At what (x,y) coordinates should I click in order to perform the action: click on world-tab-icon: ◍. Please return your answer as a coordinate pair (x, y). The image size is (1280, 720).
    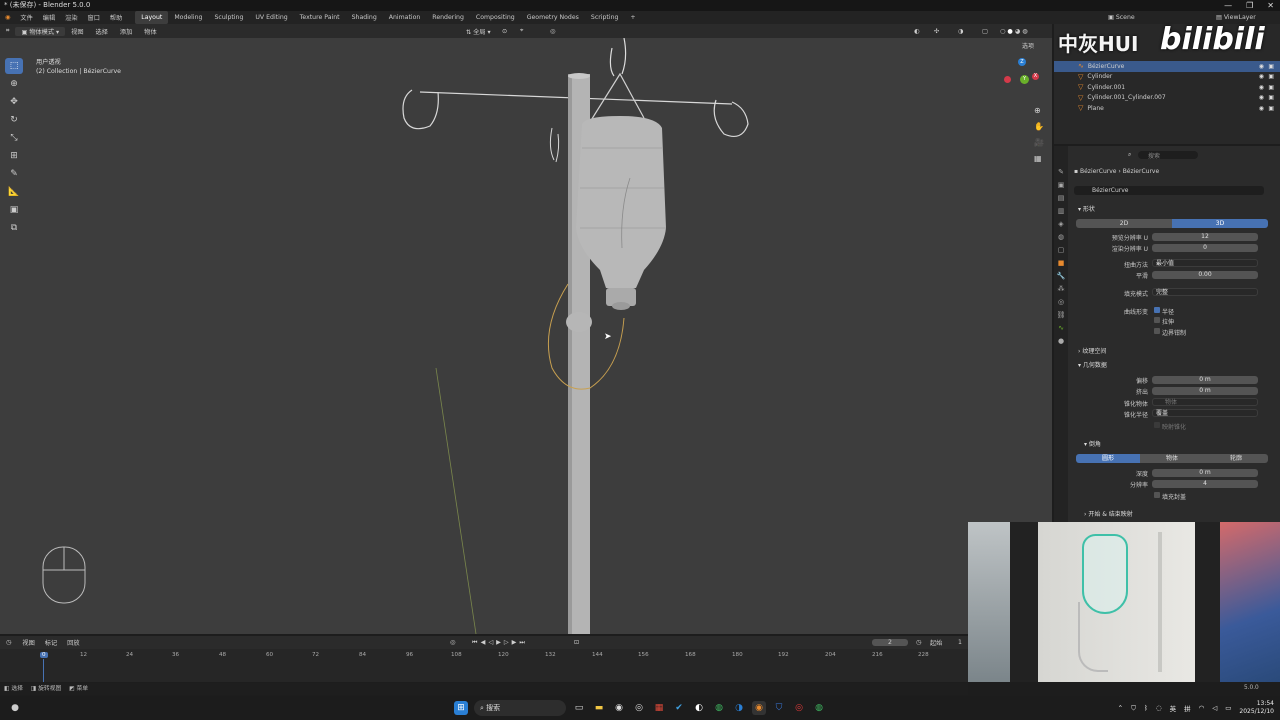
    Looking at the image, I should click on (1061, 237).